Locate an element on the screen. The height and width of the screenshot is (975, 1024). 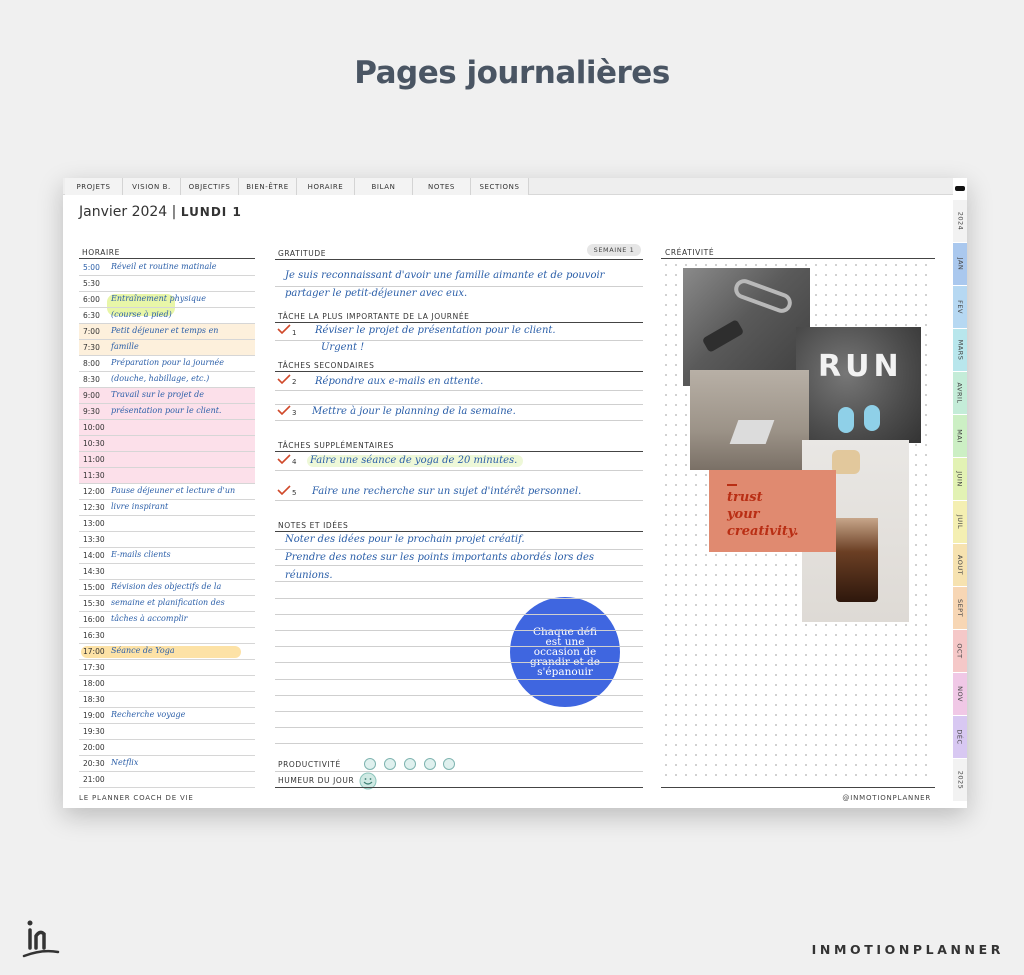
tab-objectifs: OBJECTIFS is located at coordinates (210, 186).